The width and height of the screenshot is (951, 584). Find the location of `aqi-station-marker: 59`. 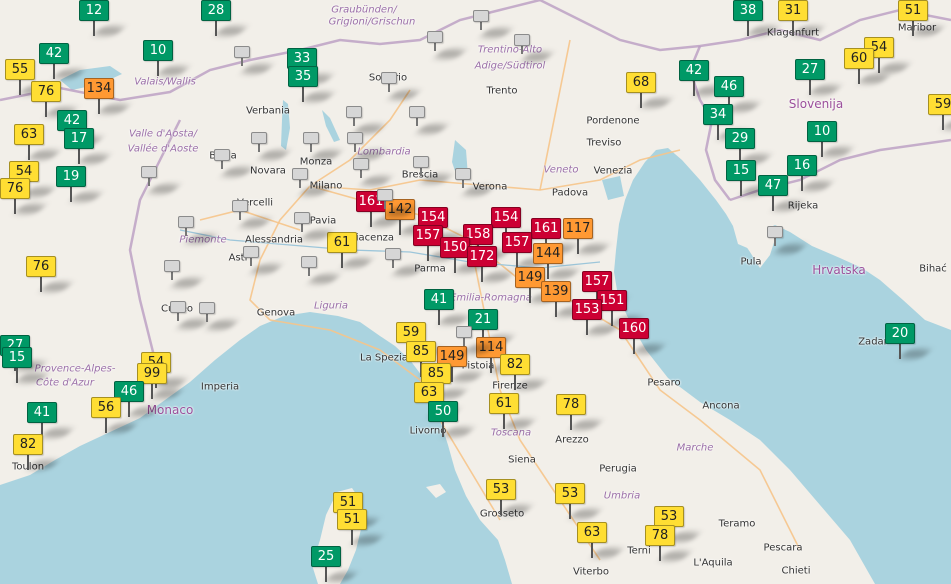

aqi-station-marker: 59 is located at coordinates (939, 116).